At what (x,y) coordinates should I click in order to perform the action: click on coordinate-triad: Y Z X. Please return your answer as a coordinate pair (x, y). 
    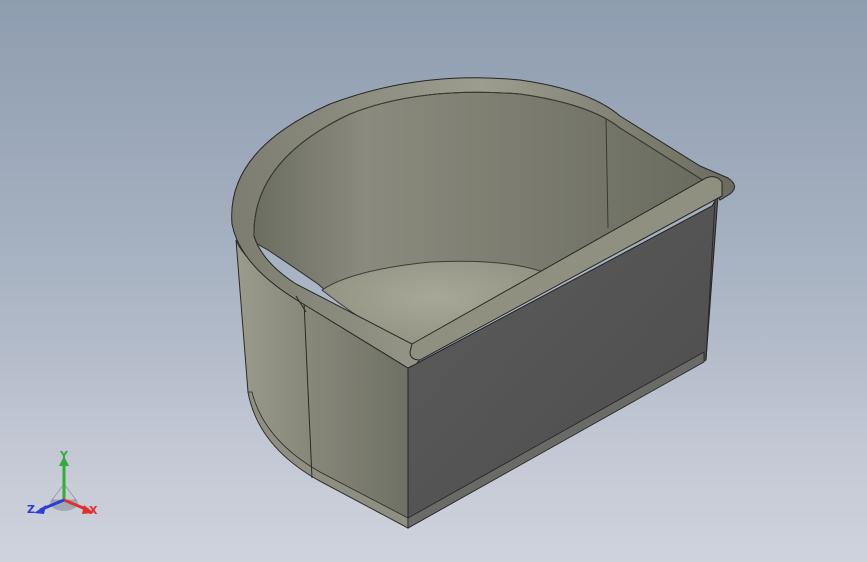
    Looking at the image, I should click on (64, 486).